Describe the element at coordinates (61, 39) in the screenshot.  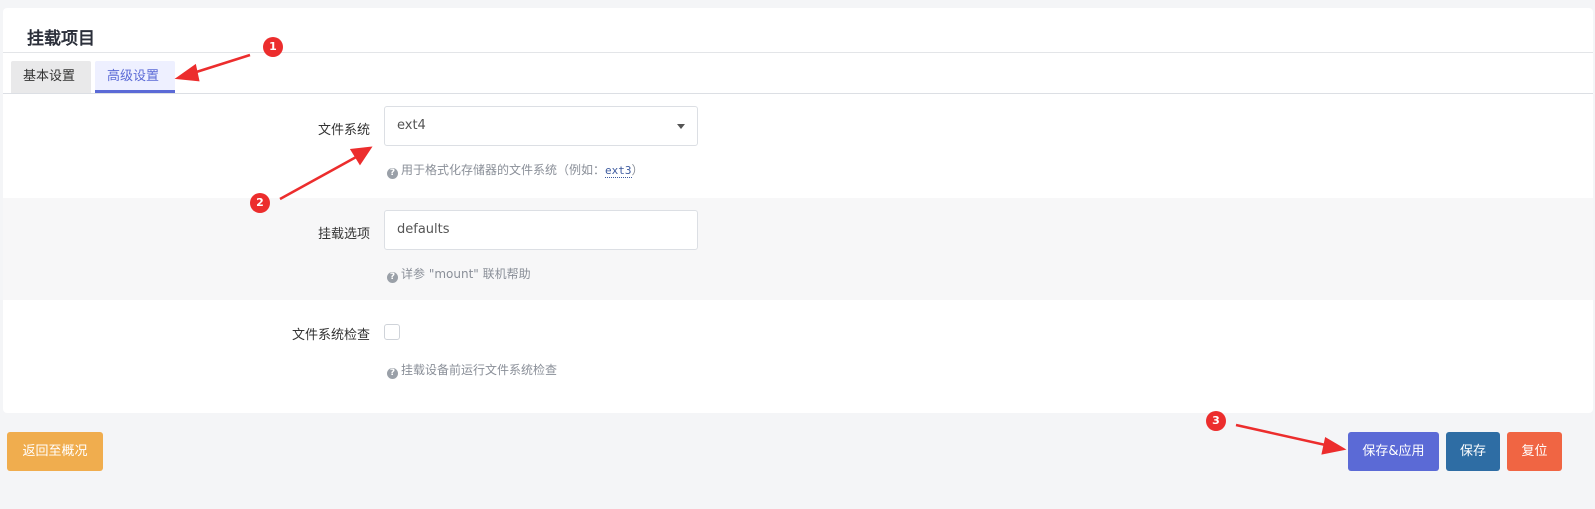
I see `panel-title: 挂载项目` at that location.